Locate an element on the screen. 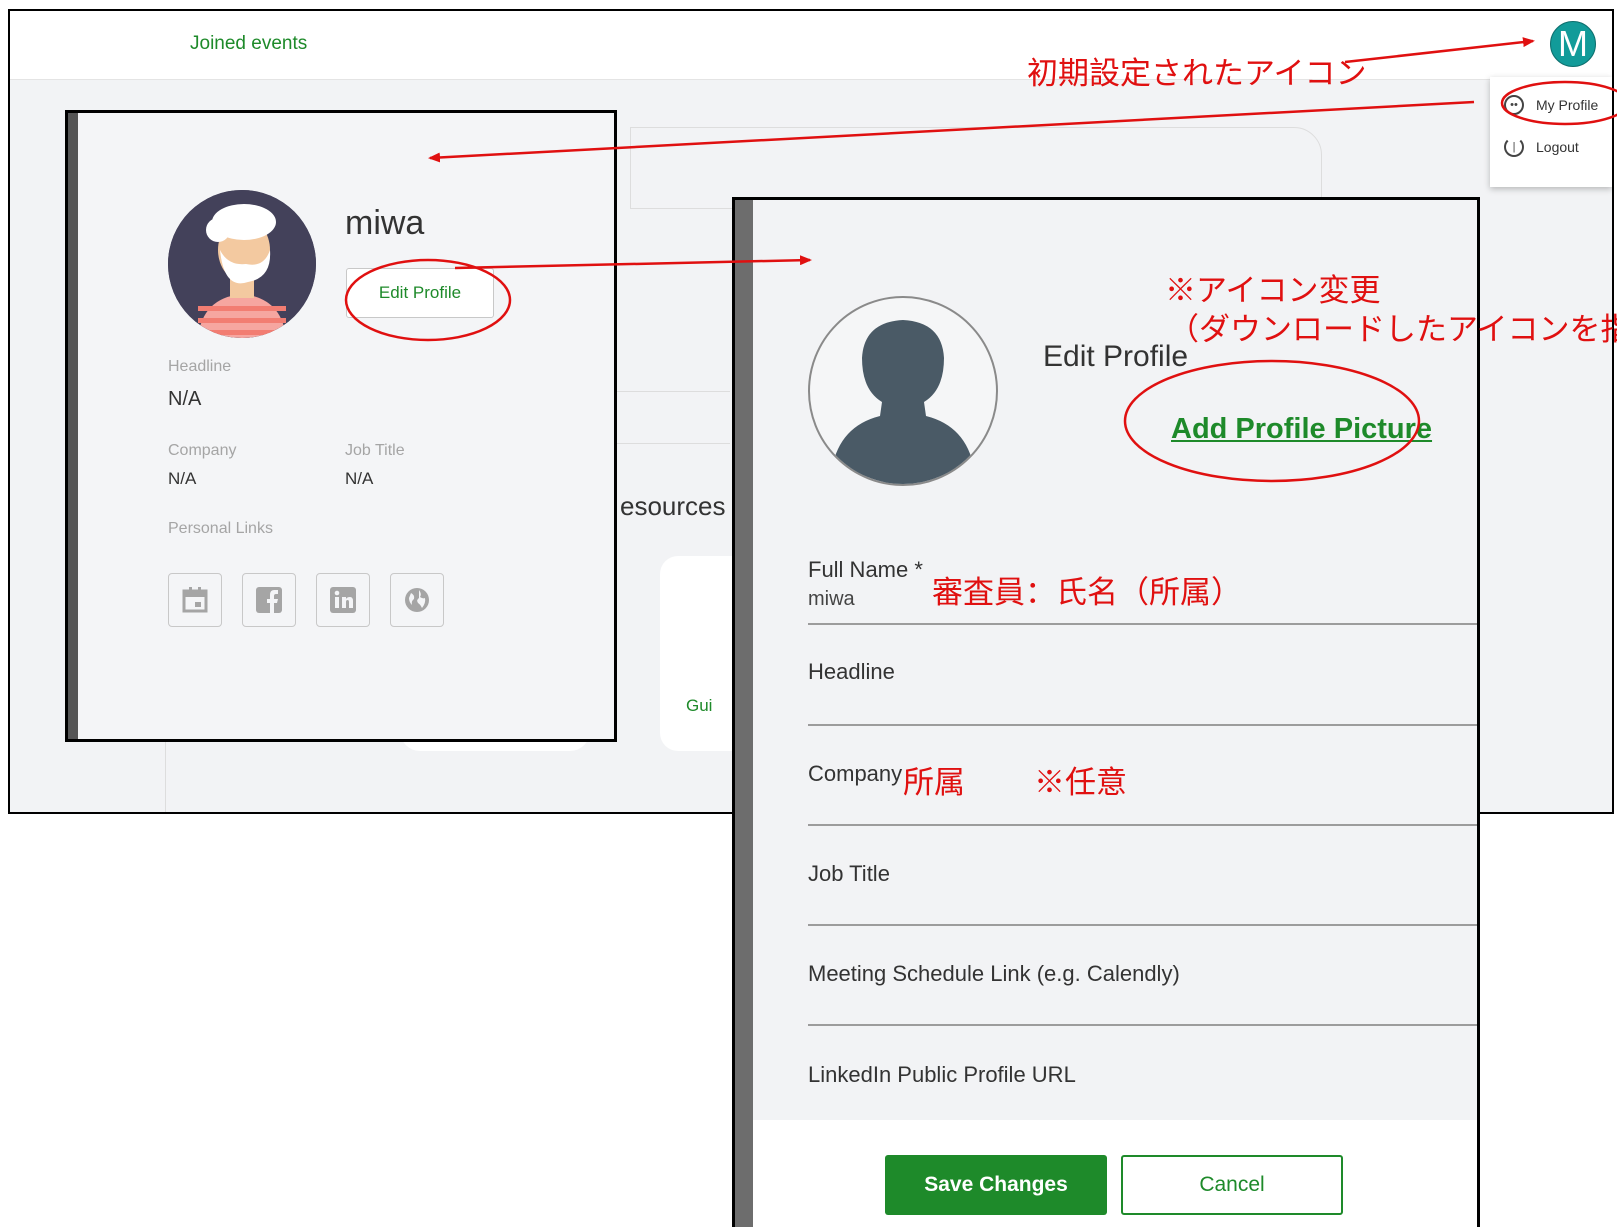  menu-item-label: My Profile is located at coordinates (1567, 105).